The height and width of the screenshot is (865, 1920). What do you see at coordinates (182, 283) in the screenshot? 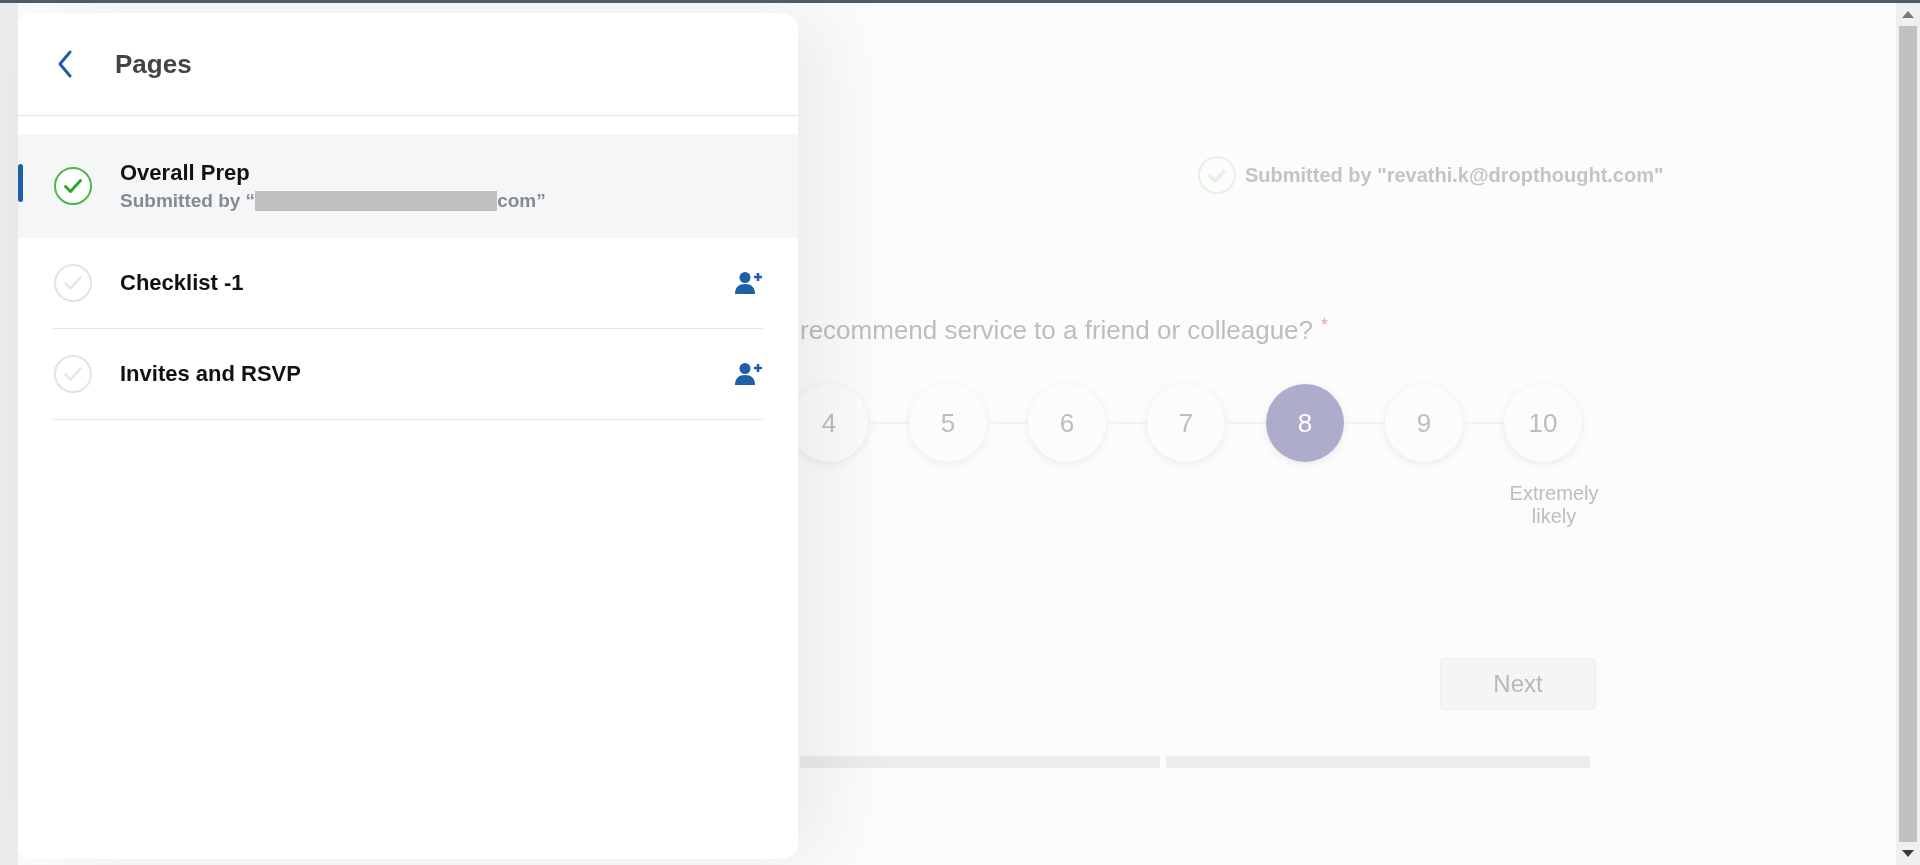
I see `page-title: Checklist -1` at bounding box center [182, 283].